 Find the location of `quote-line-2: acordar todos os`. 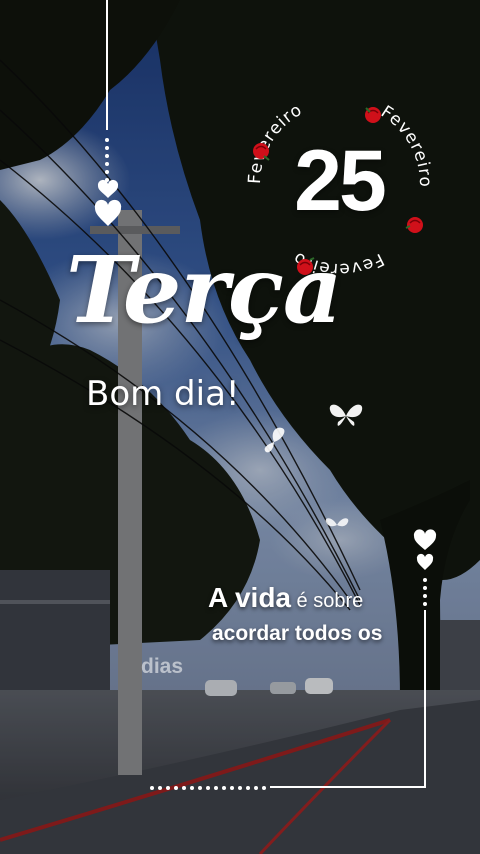

quote-line-2: acordar todos os is located at coordinates (297, 633).